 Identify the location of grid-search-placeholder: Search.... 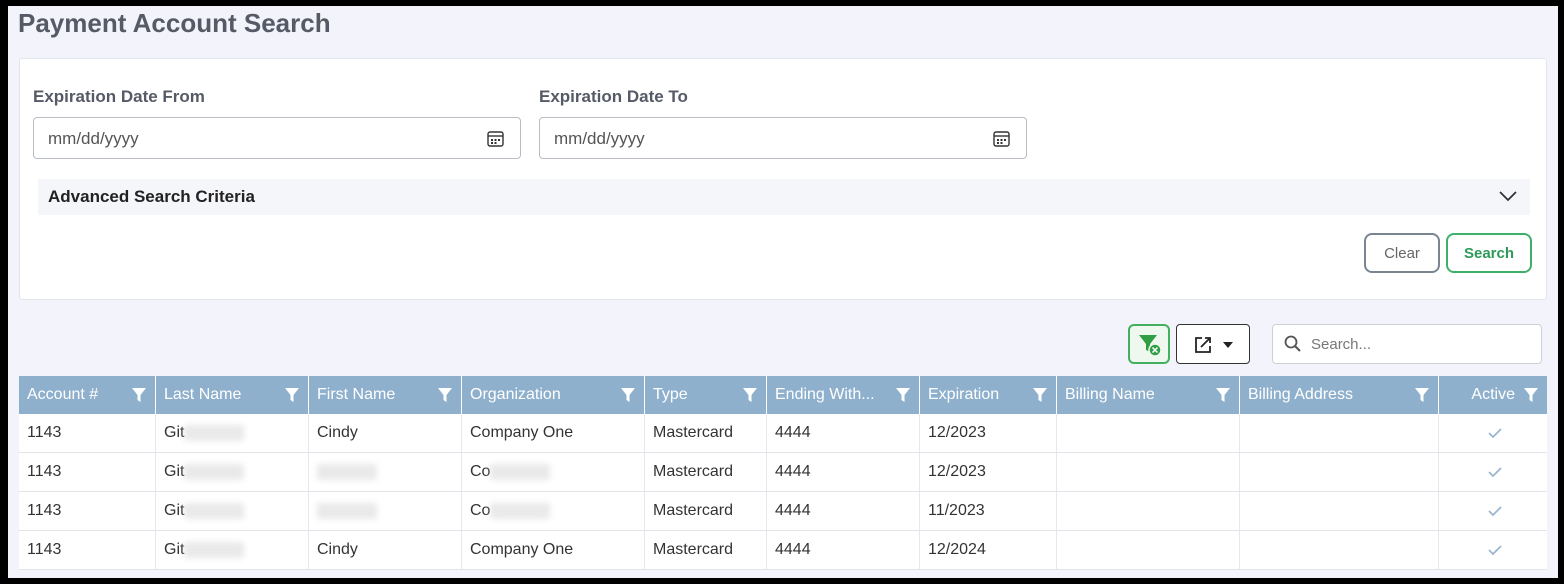
(1341, 344).